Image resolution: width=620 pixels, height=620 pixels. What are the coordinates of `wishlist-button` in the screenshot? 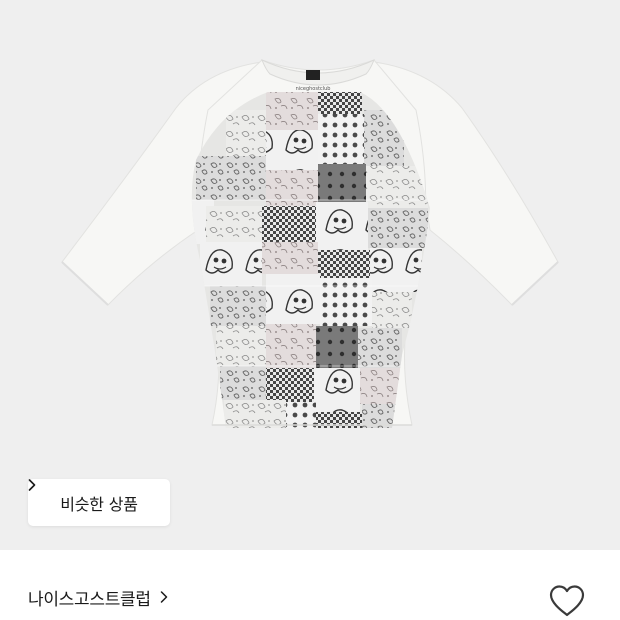 It's located at (567, 601).